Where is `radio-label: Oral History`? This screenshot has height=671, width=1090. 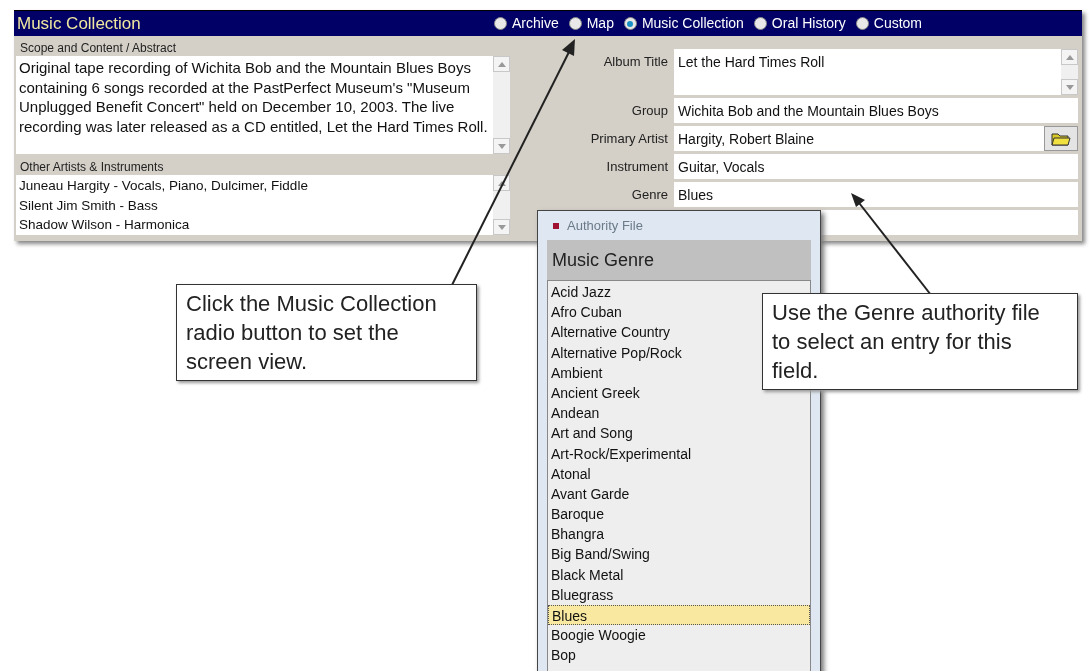
radio-label: Oral History is located at coordinates (808, 23).